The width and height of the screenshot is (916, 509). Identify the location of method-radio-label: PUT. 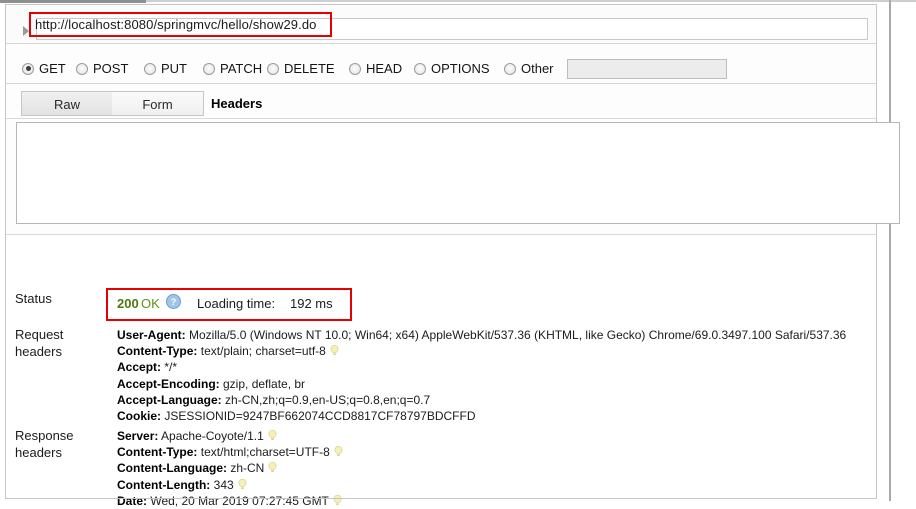
(174, 68).